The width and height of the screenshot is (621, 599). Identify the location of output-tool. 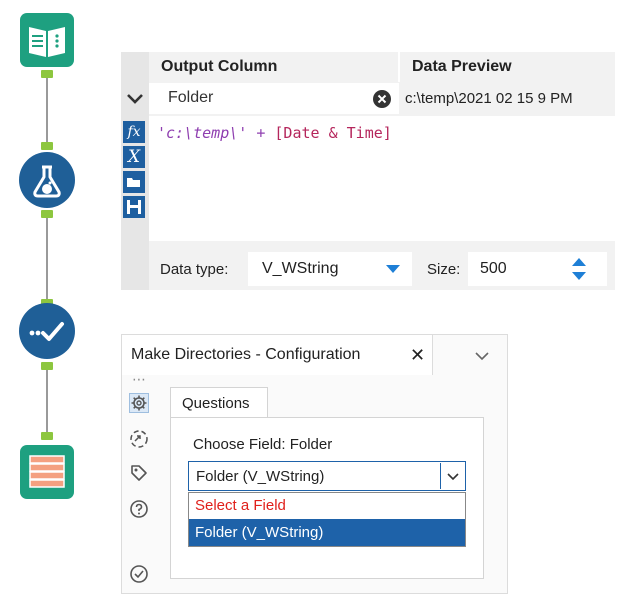
(47, 472).